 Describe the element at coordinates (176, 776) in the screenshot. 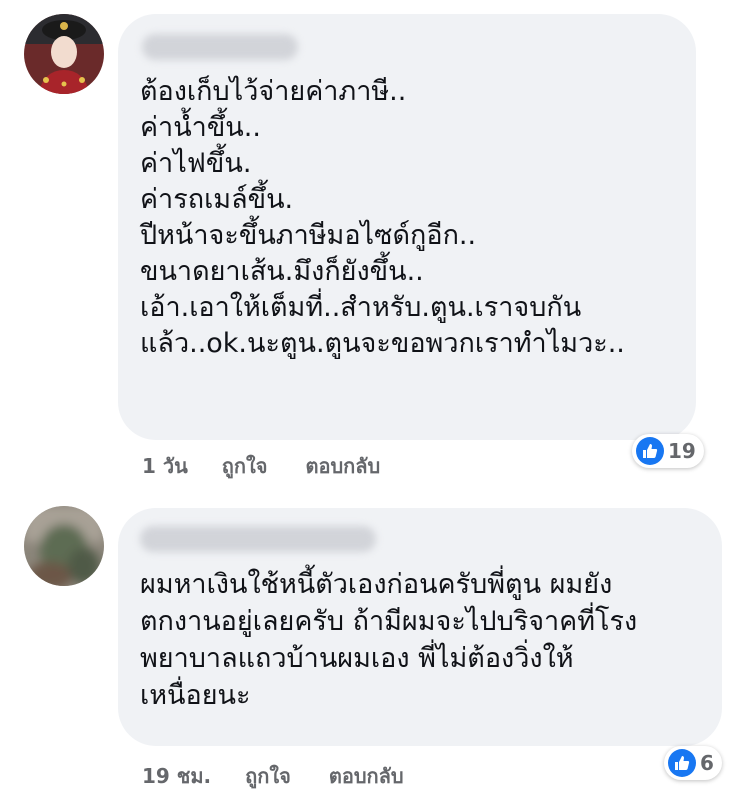

I see `timestamp: 19 ชม.` at that location.